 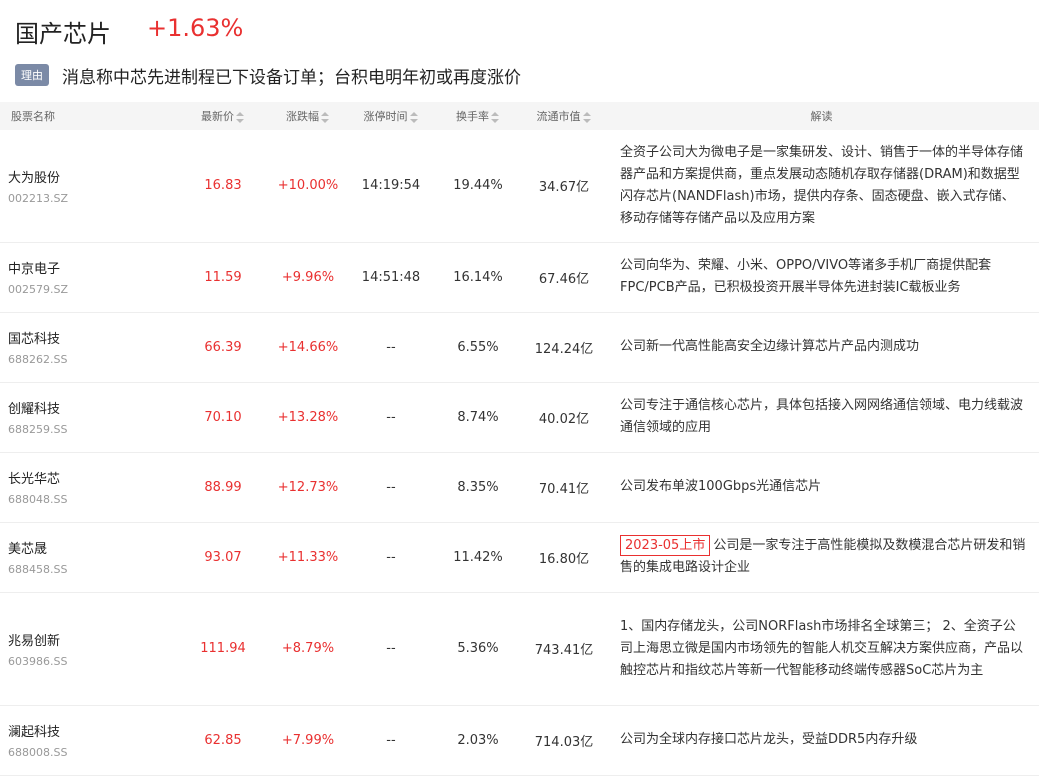 I want to click on listing-tag: 2023-05上市, so click(x=665, y=545).